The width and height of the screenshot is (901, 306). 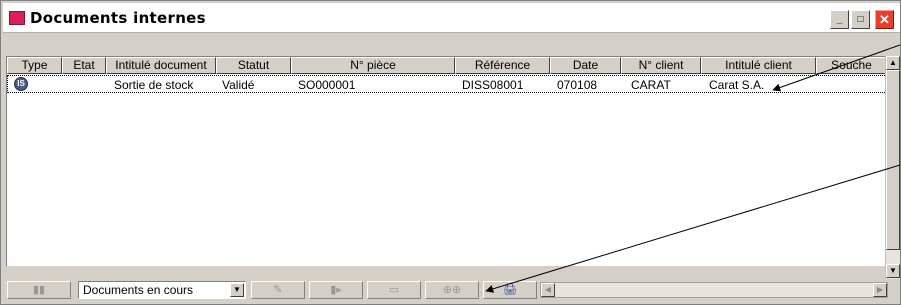 What do you see at coordinates (737, 85) in the screenshot?
I see `cell-intitule-client: Carat S.A.` at bounding box center [737, 85].